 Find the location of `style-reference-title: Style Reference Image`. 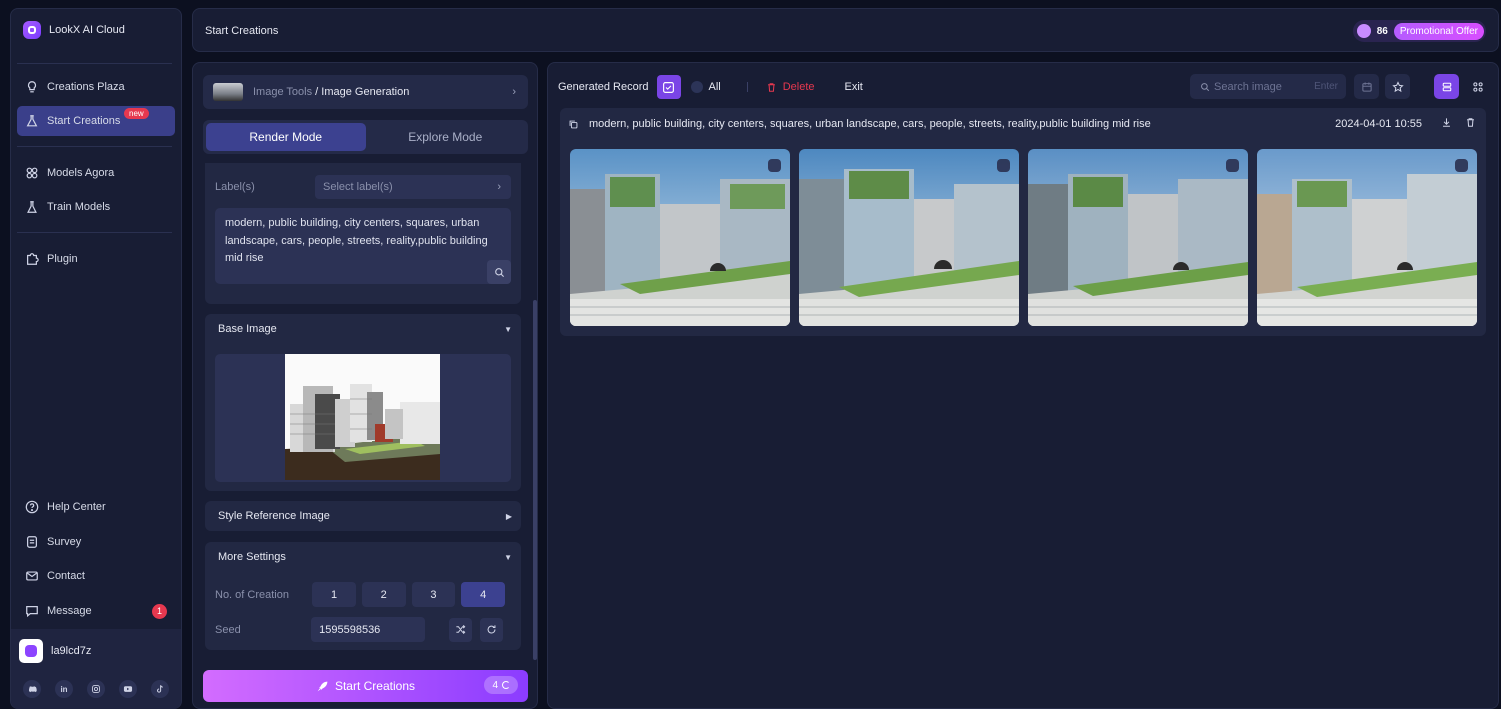

style-reference-title: Style Reference Image is located at coordinates (274, 516).